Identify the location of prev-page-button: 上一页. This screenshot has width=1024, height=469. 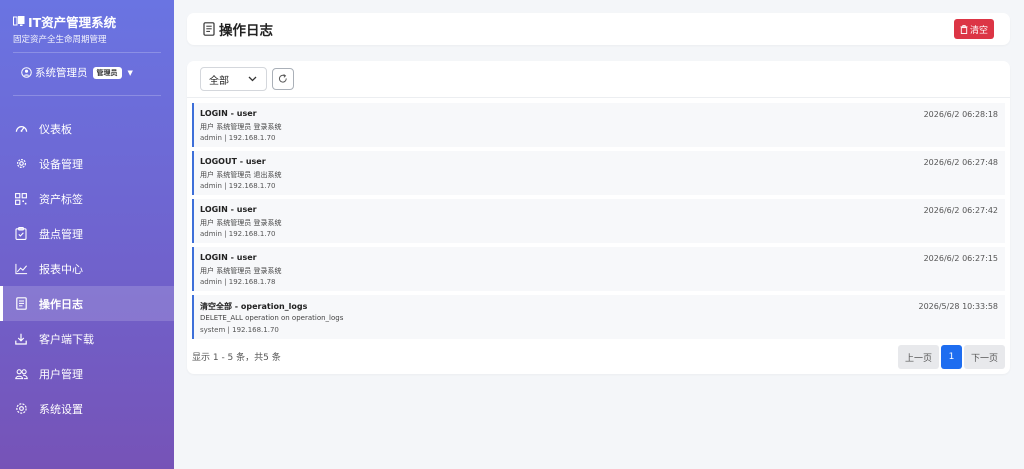
(918, 357).